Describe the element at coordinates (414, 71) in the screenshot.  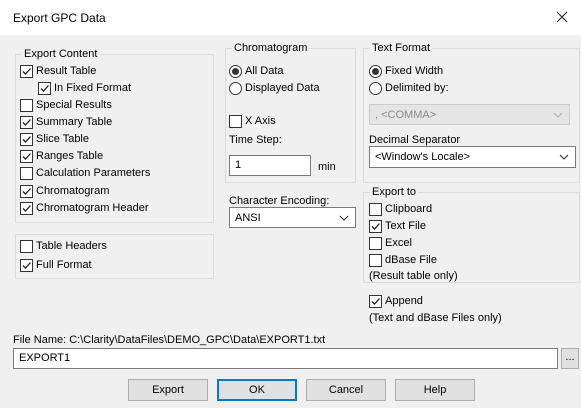
I see `radio-label: Fixed Width` at that location.